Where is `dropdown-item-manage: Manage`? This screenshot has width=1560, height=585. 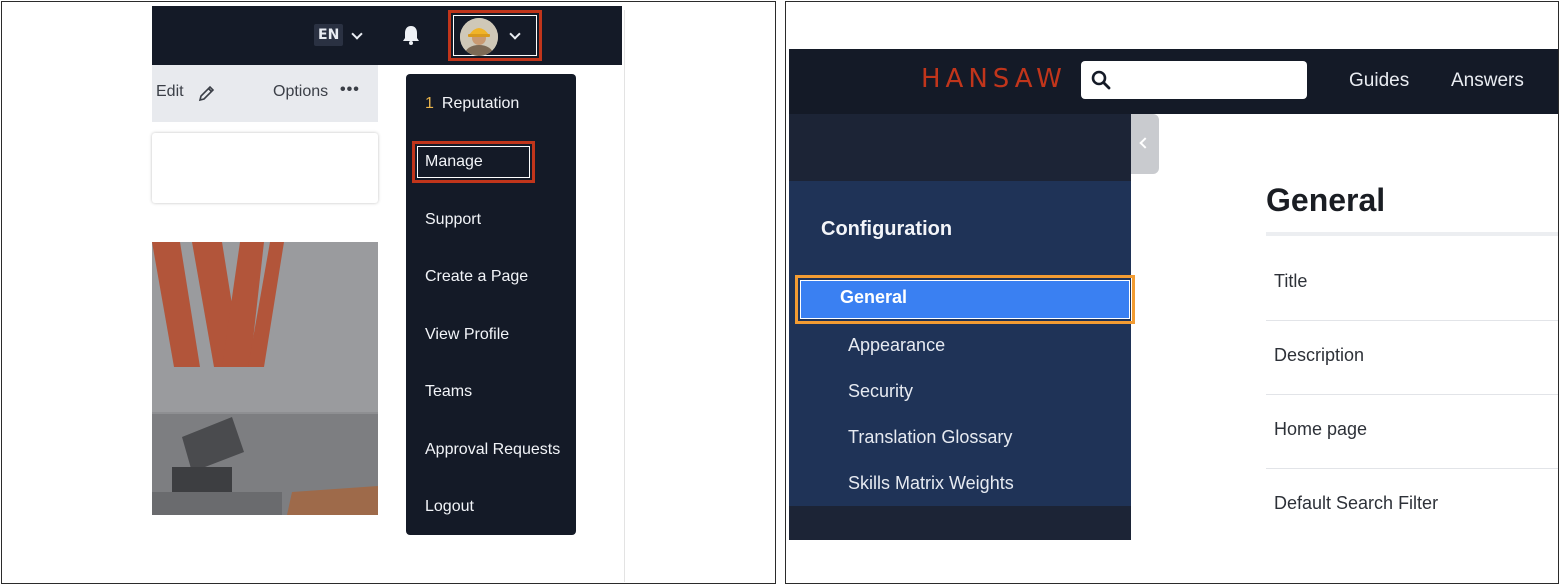
dropdown-item-manage: Manage is located at coordinates (454, 162).